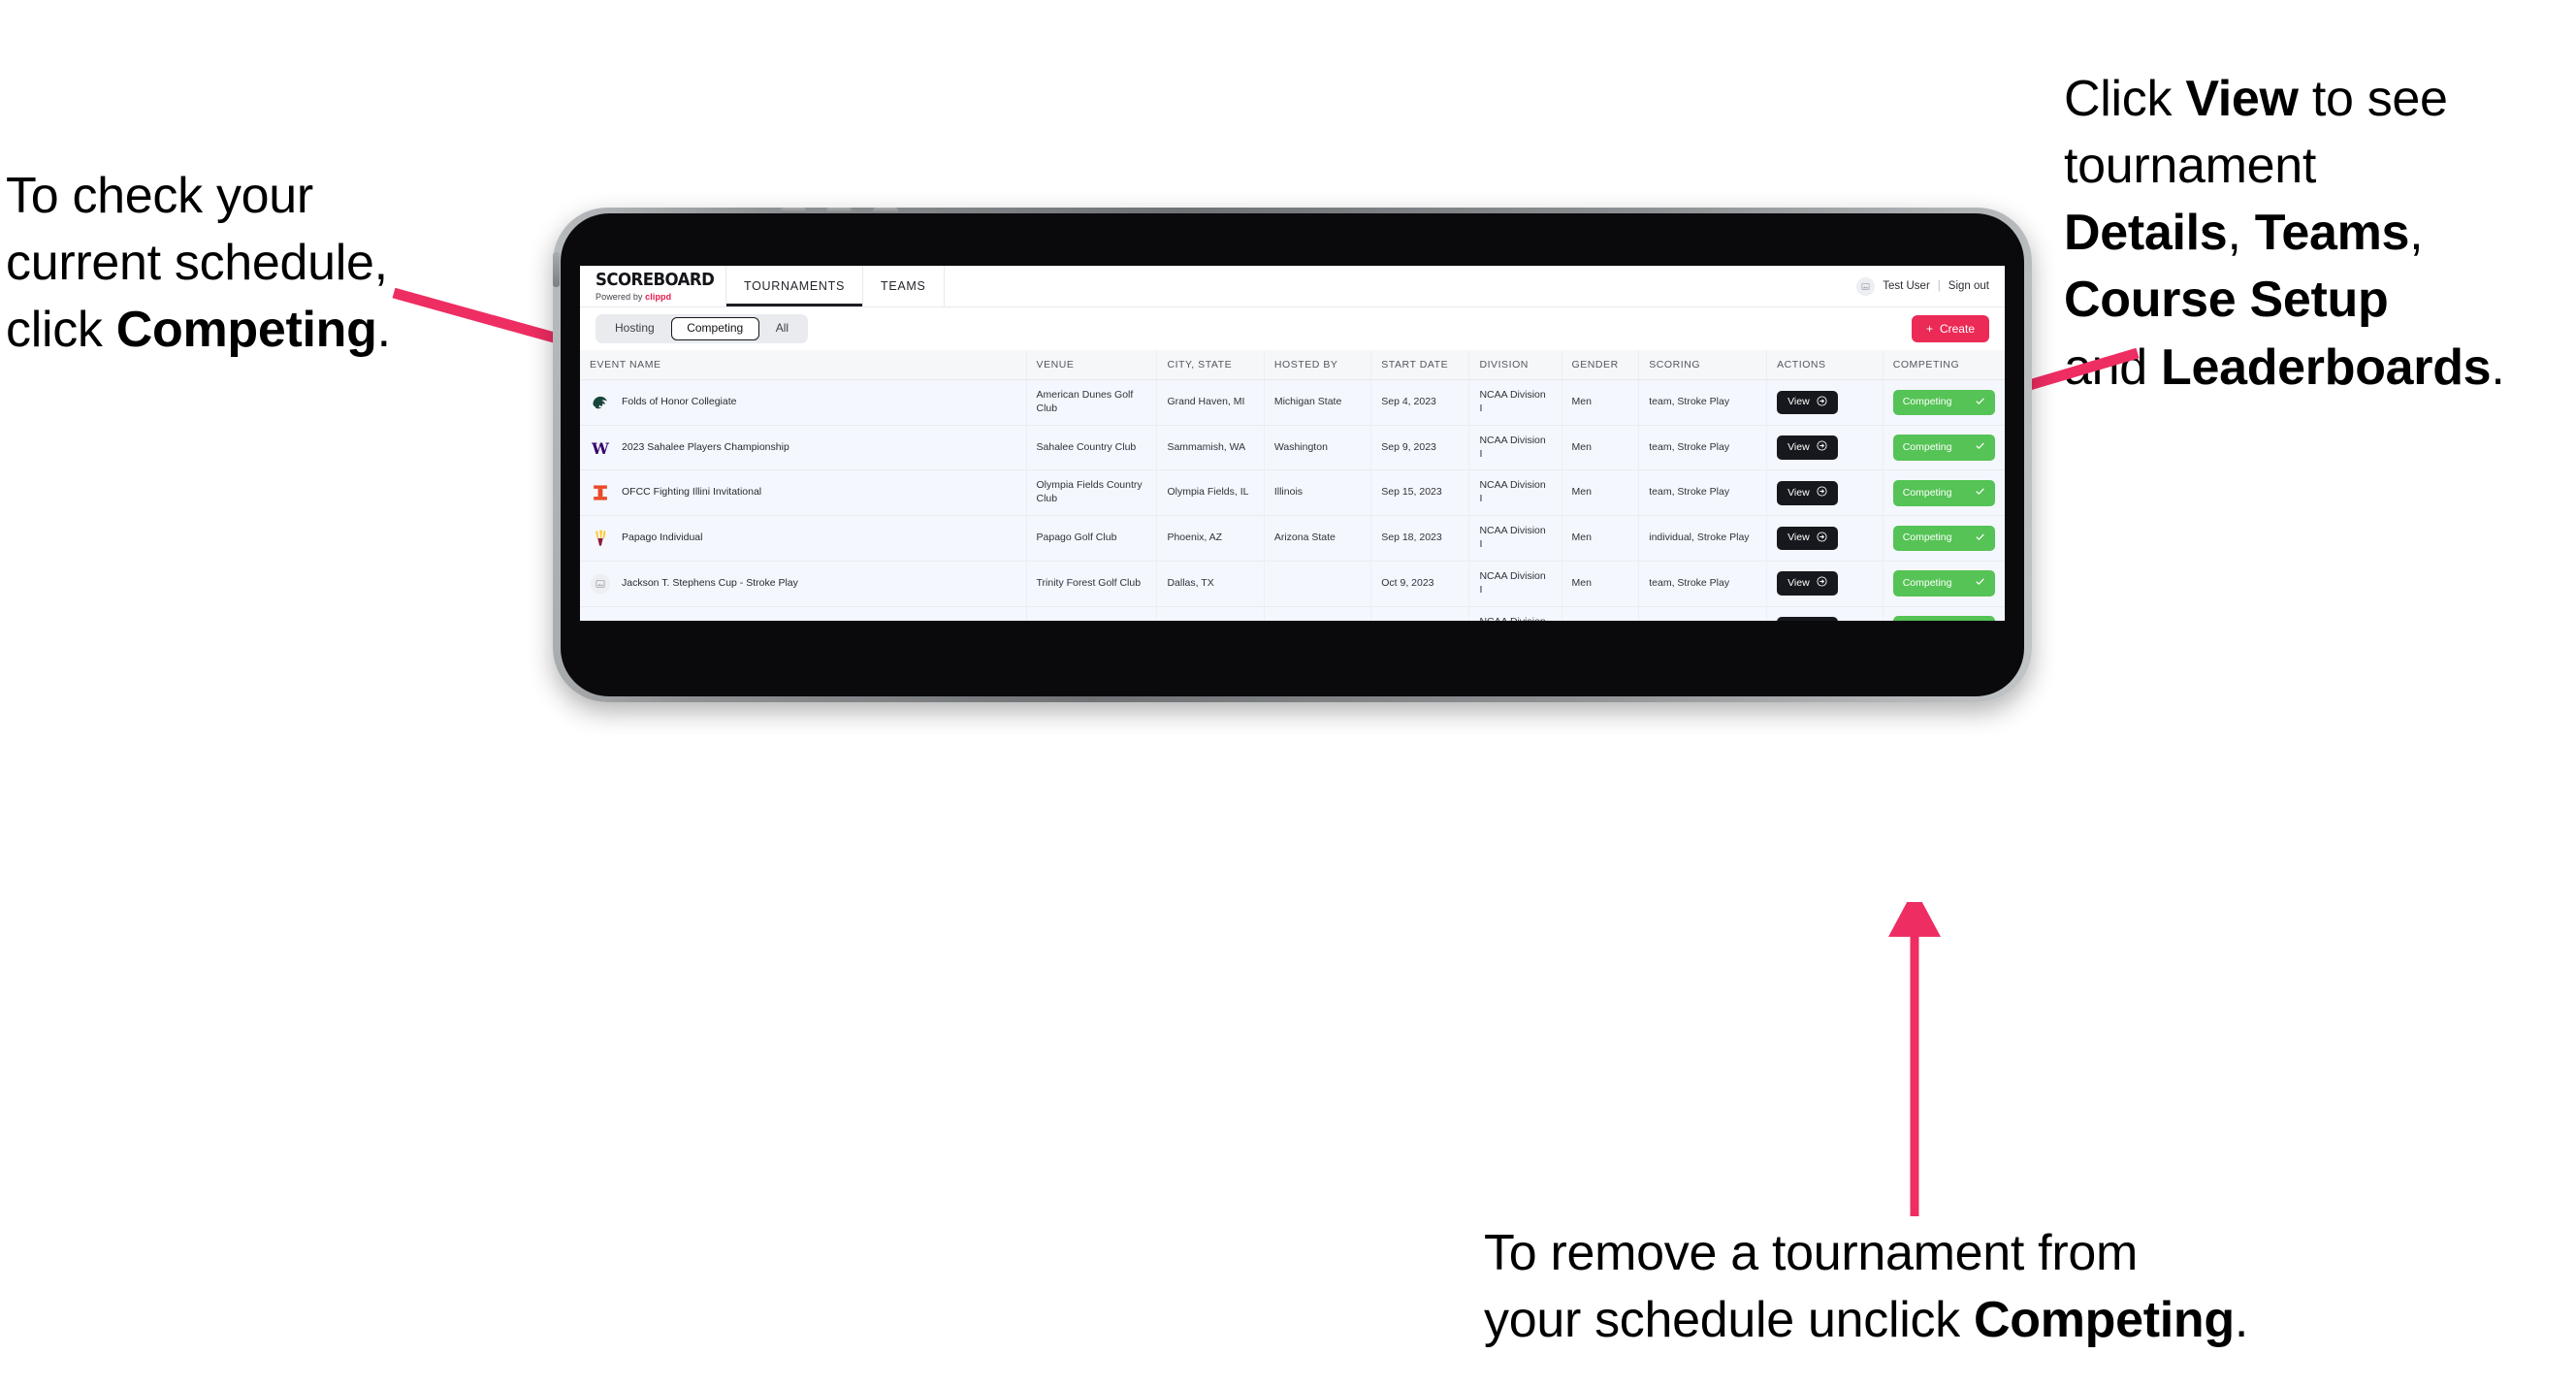  Describe the element at coordinates (1092, 365) in the screenshot. I see `col-header-venue: VENUE` at that location.